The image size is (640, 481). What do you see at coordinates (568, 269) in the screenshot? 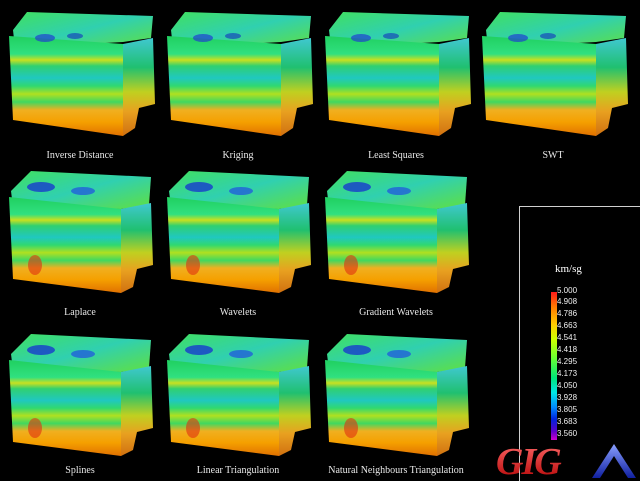
I see `legend-unit-label: km/sg` at bounding box center [568, 269].